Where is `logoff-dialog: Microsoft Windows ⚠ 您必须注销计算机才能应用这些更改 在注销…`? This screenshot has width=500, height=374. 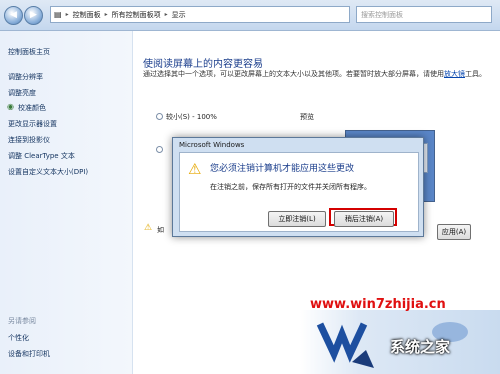
logoff-dialog: Microsoft Windows ⚠ 您必须注销计算机才能应用这些更改 在注销… is located at coordinates (298, 187).